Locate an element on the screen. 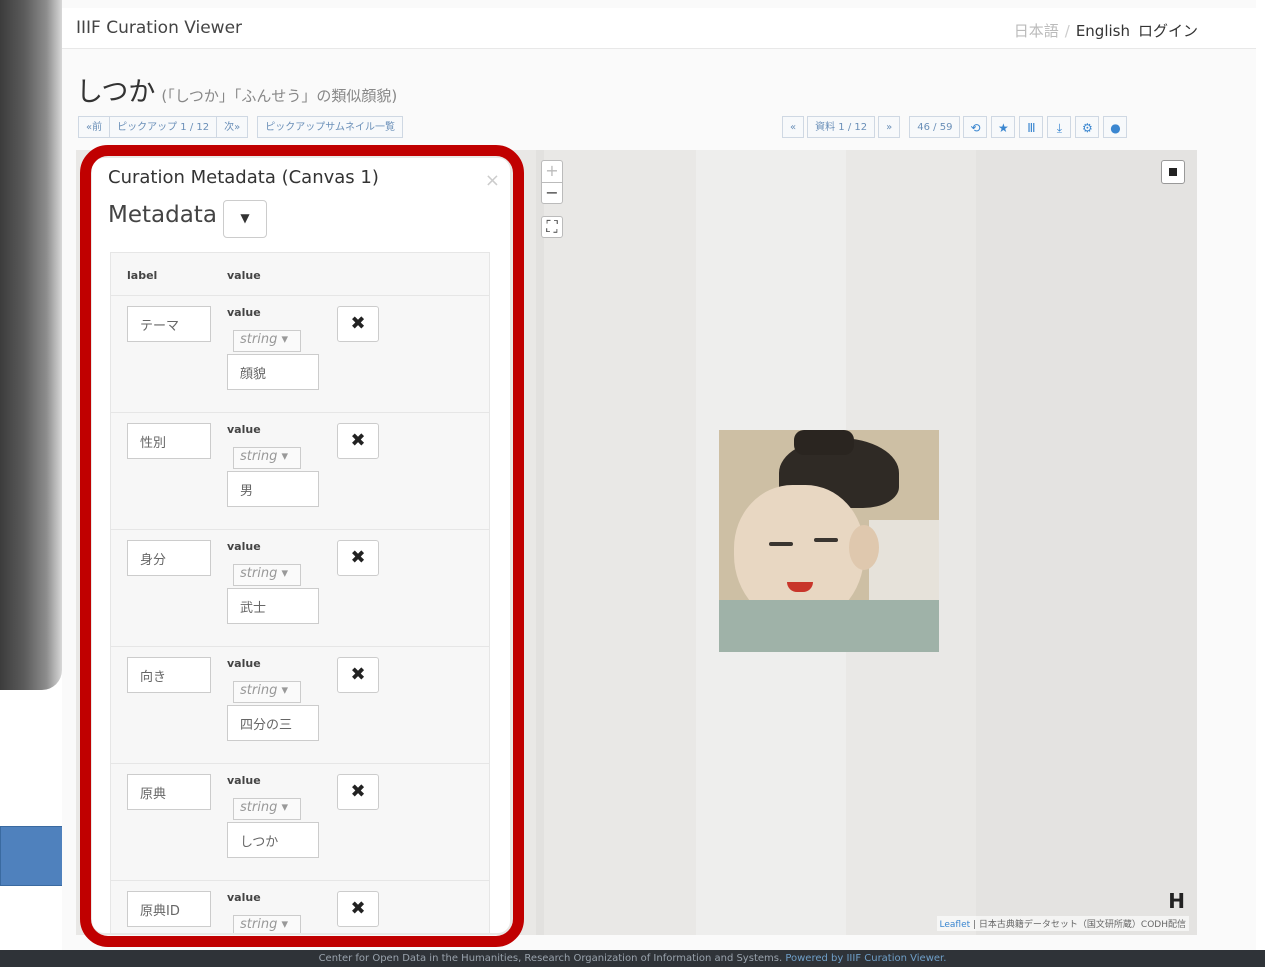 The image size is (1265, 967). zoom-in-button: + is located at coordinates (552, 171).